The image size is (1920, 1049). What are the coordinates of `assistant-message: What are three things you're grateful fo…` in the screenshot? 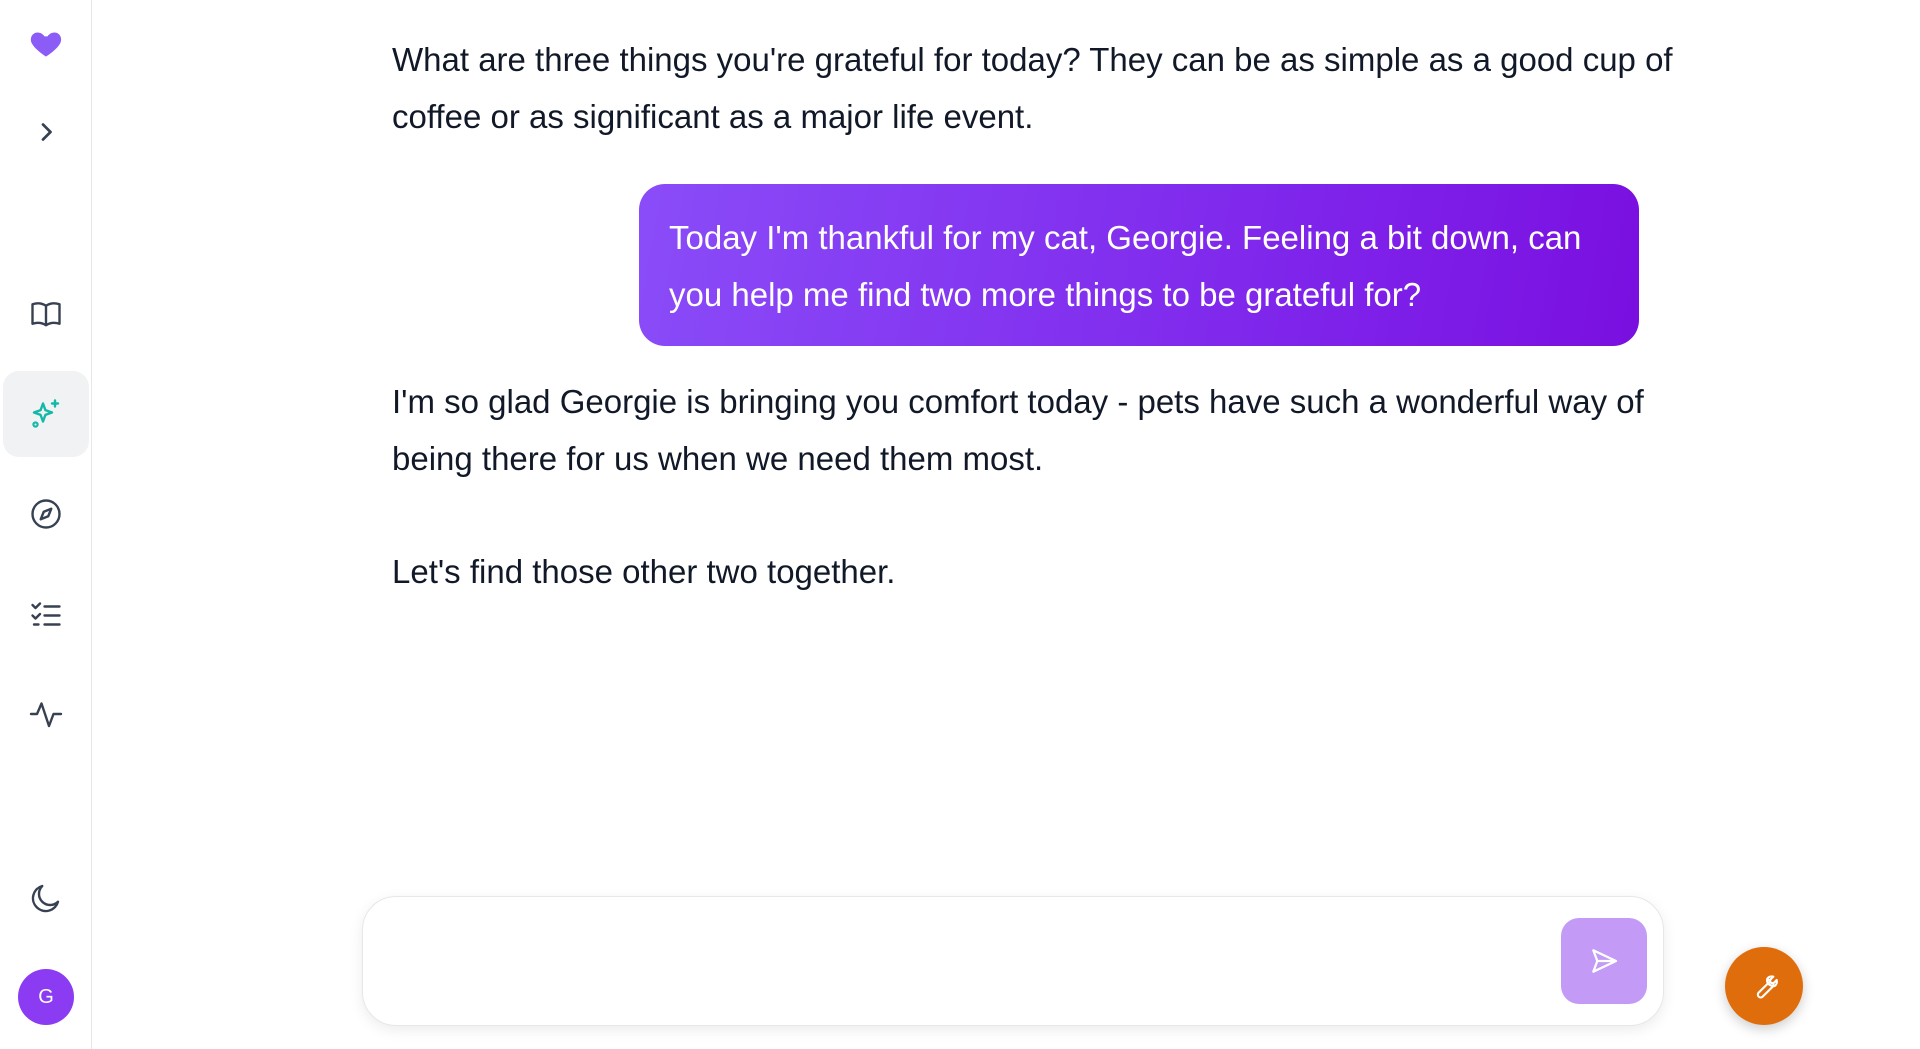 It's located at (1032, 88).